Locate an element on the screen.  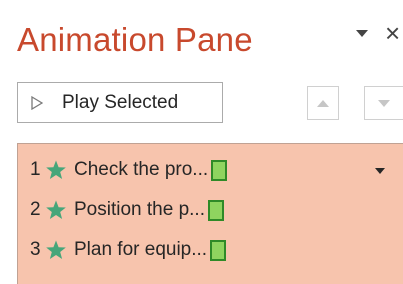
item-menu-chevron-down-icon is located at coordinates (380, 171).